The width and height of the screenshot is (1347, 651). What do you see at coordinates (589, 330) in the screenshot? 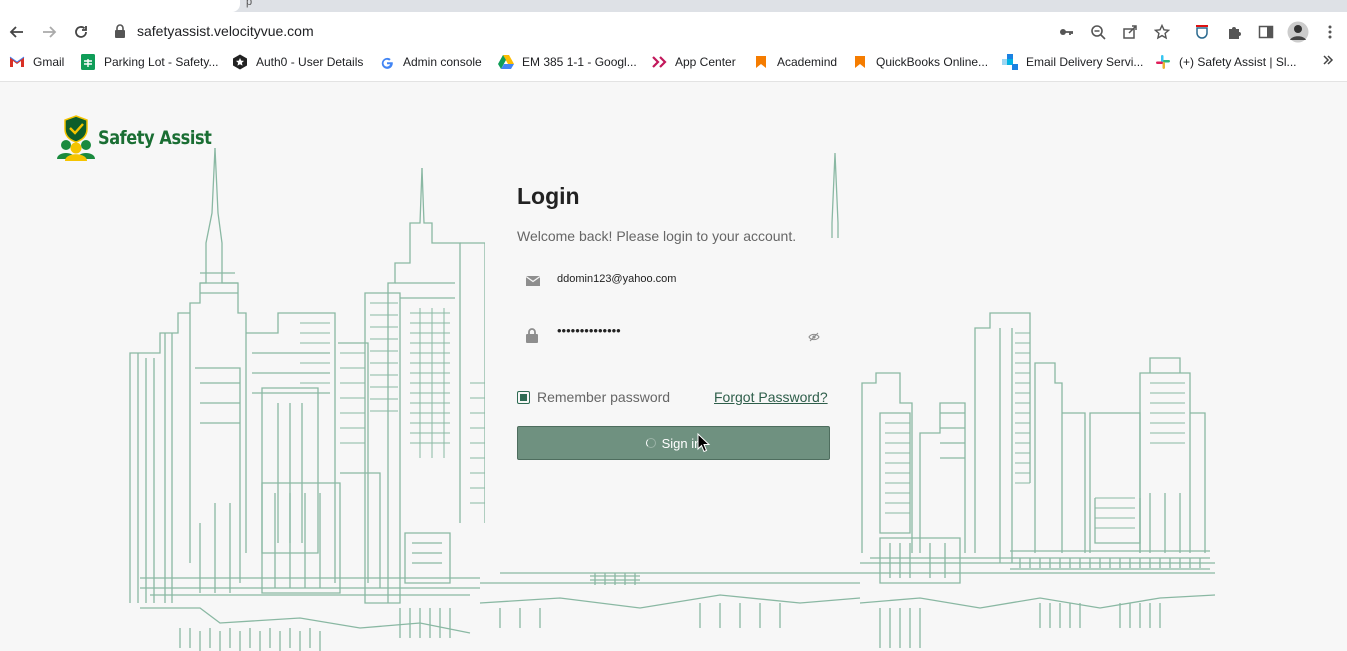
I see `password-input: ••••••••••••••` at bounding box center [589, 330].